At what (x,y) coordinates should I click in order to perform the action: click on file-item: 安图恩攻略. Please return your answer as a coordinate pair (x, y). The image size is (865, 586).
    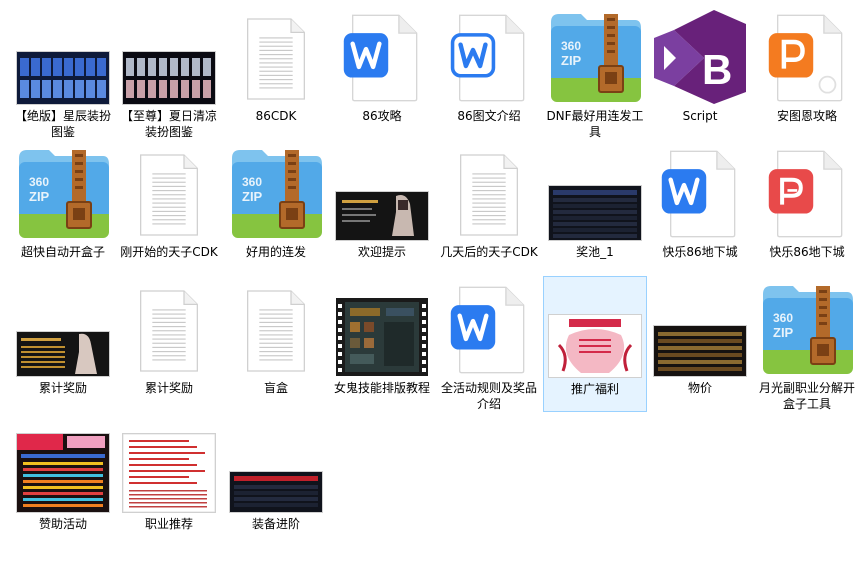
    Looking at the image, I should click on (807, 72).